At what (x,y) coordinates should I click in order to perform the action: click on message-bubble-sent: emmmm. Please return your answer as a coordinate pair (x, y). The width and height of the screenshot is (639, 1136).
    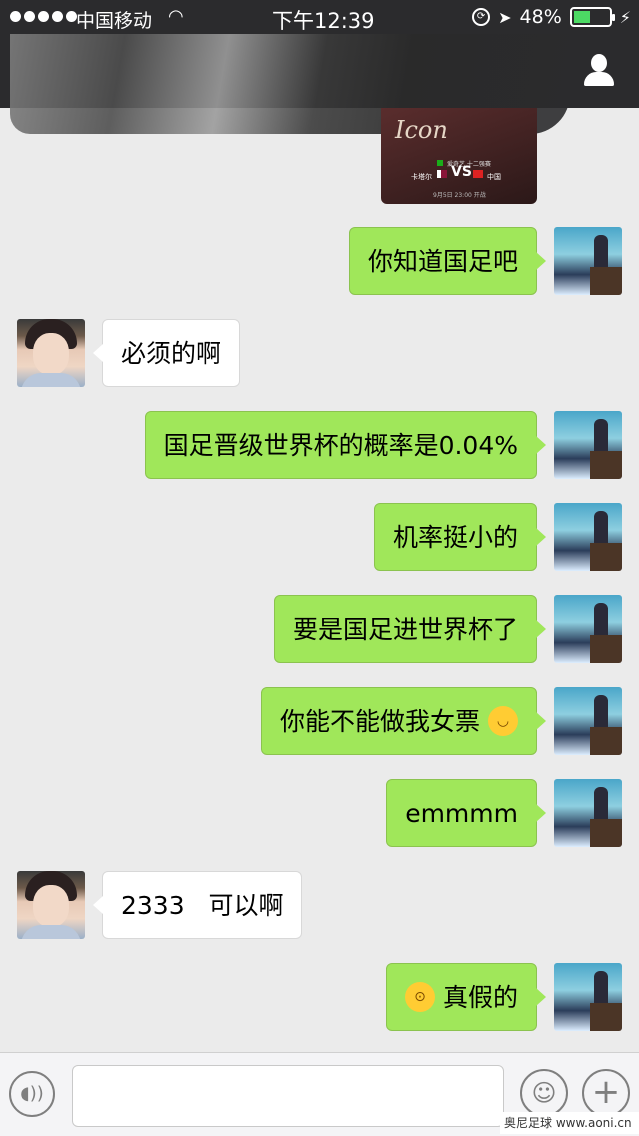
    Looking at the image, I should click on (466, 813).